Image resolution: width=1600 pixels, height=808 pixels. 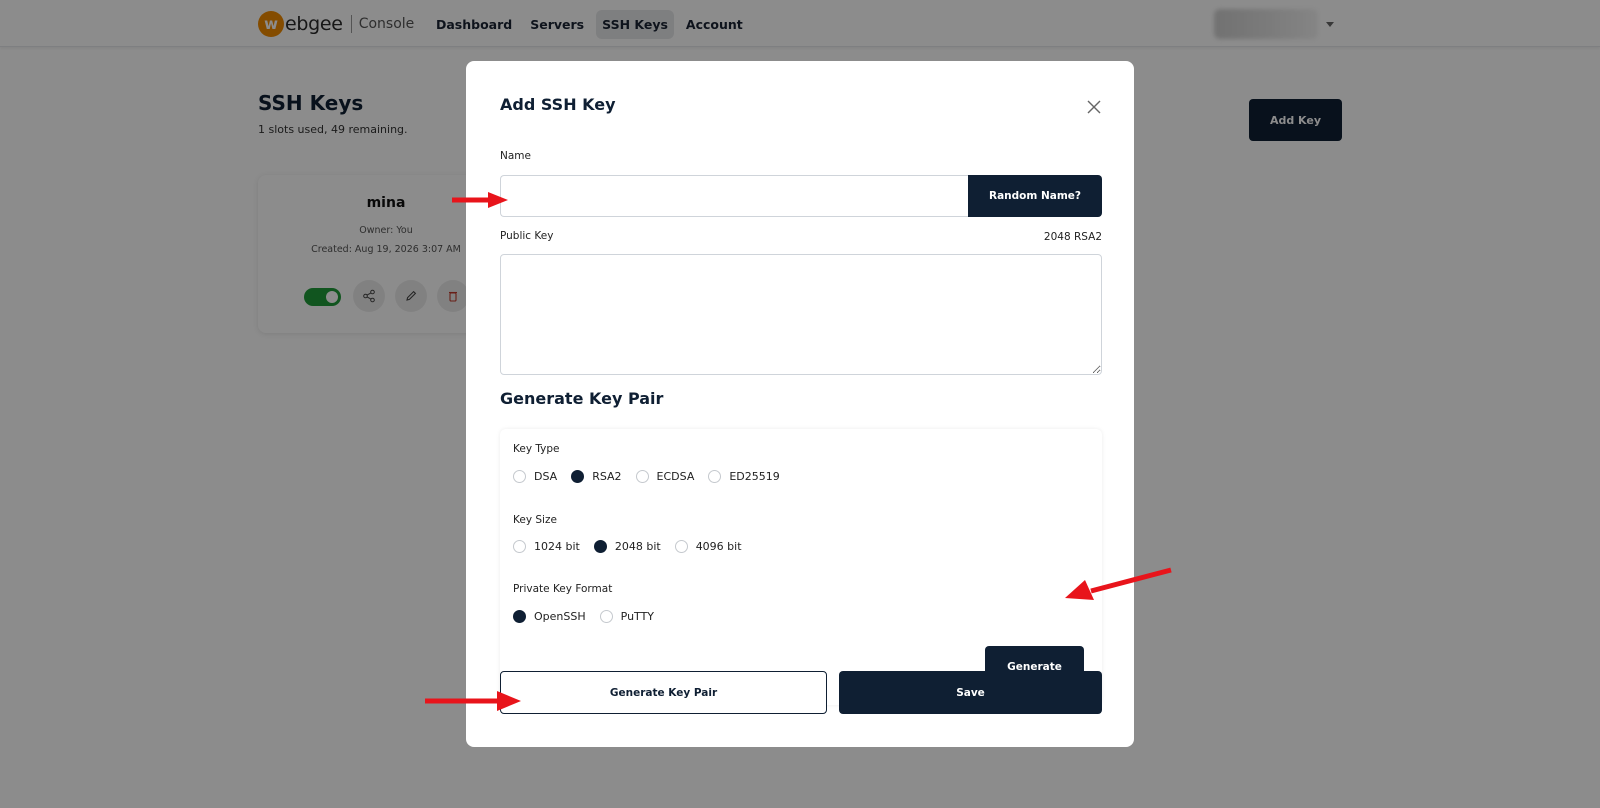 I want to click on generate-key-pair-button: Generate Key Pair, so click(x=663, y=692).